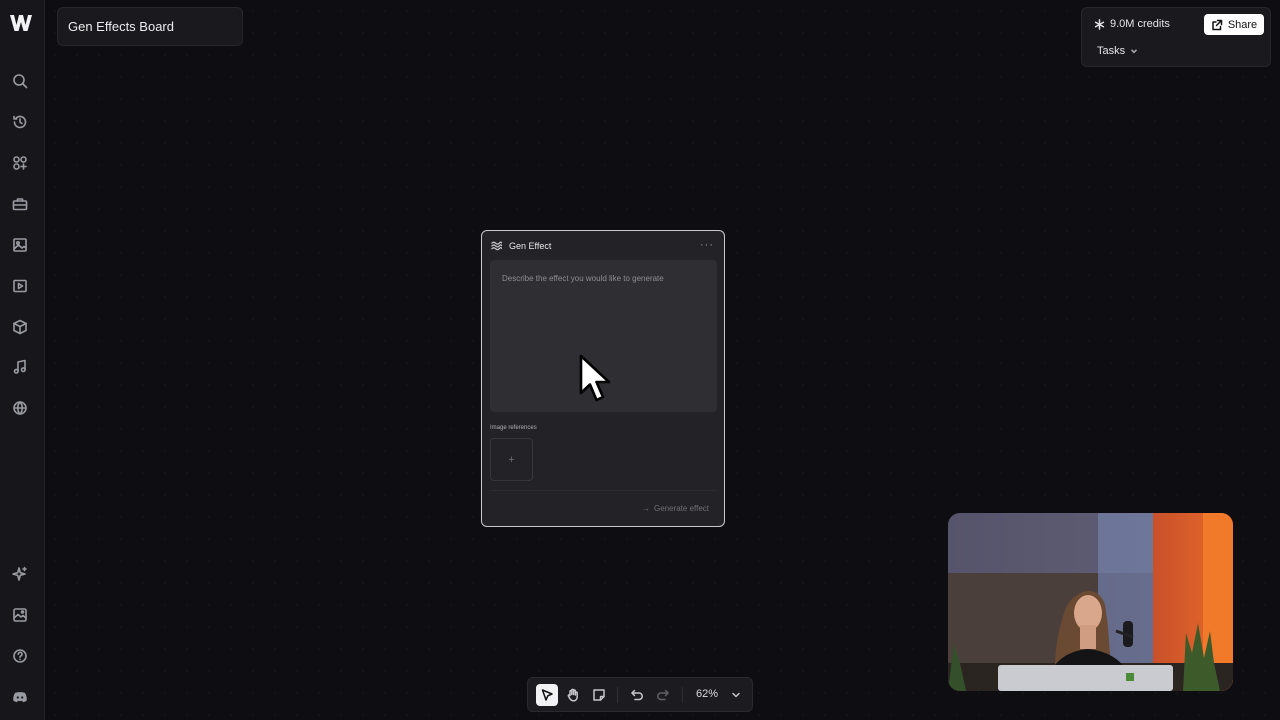  I want to click on note-icon, so click(599, 695).